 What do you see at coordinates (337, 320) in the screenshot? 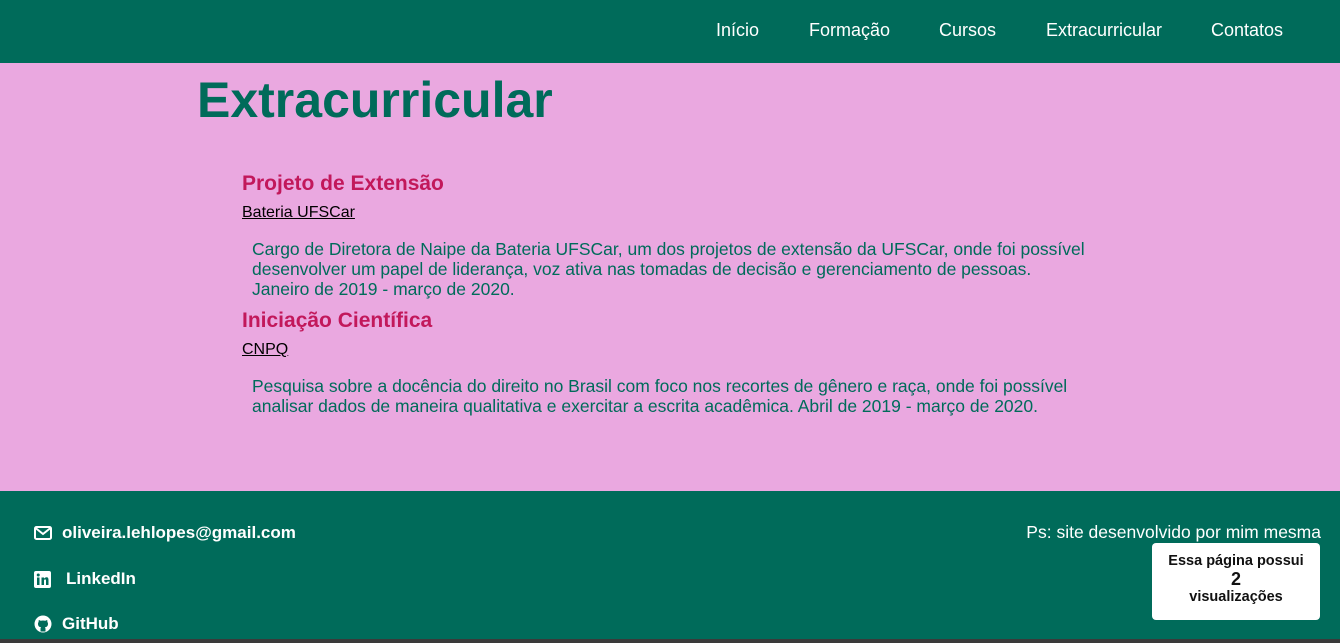
I see `section-heading-iniciacao: Iniciação Científica` at bounding box center [337, 320].